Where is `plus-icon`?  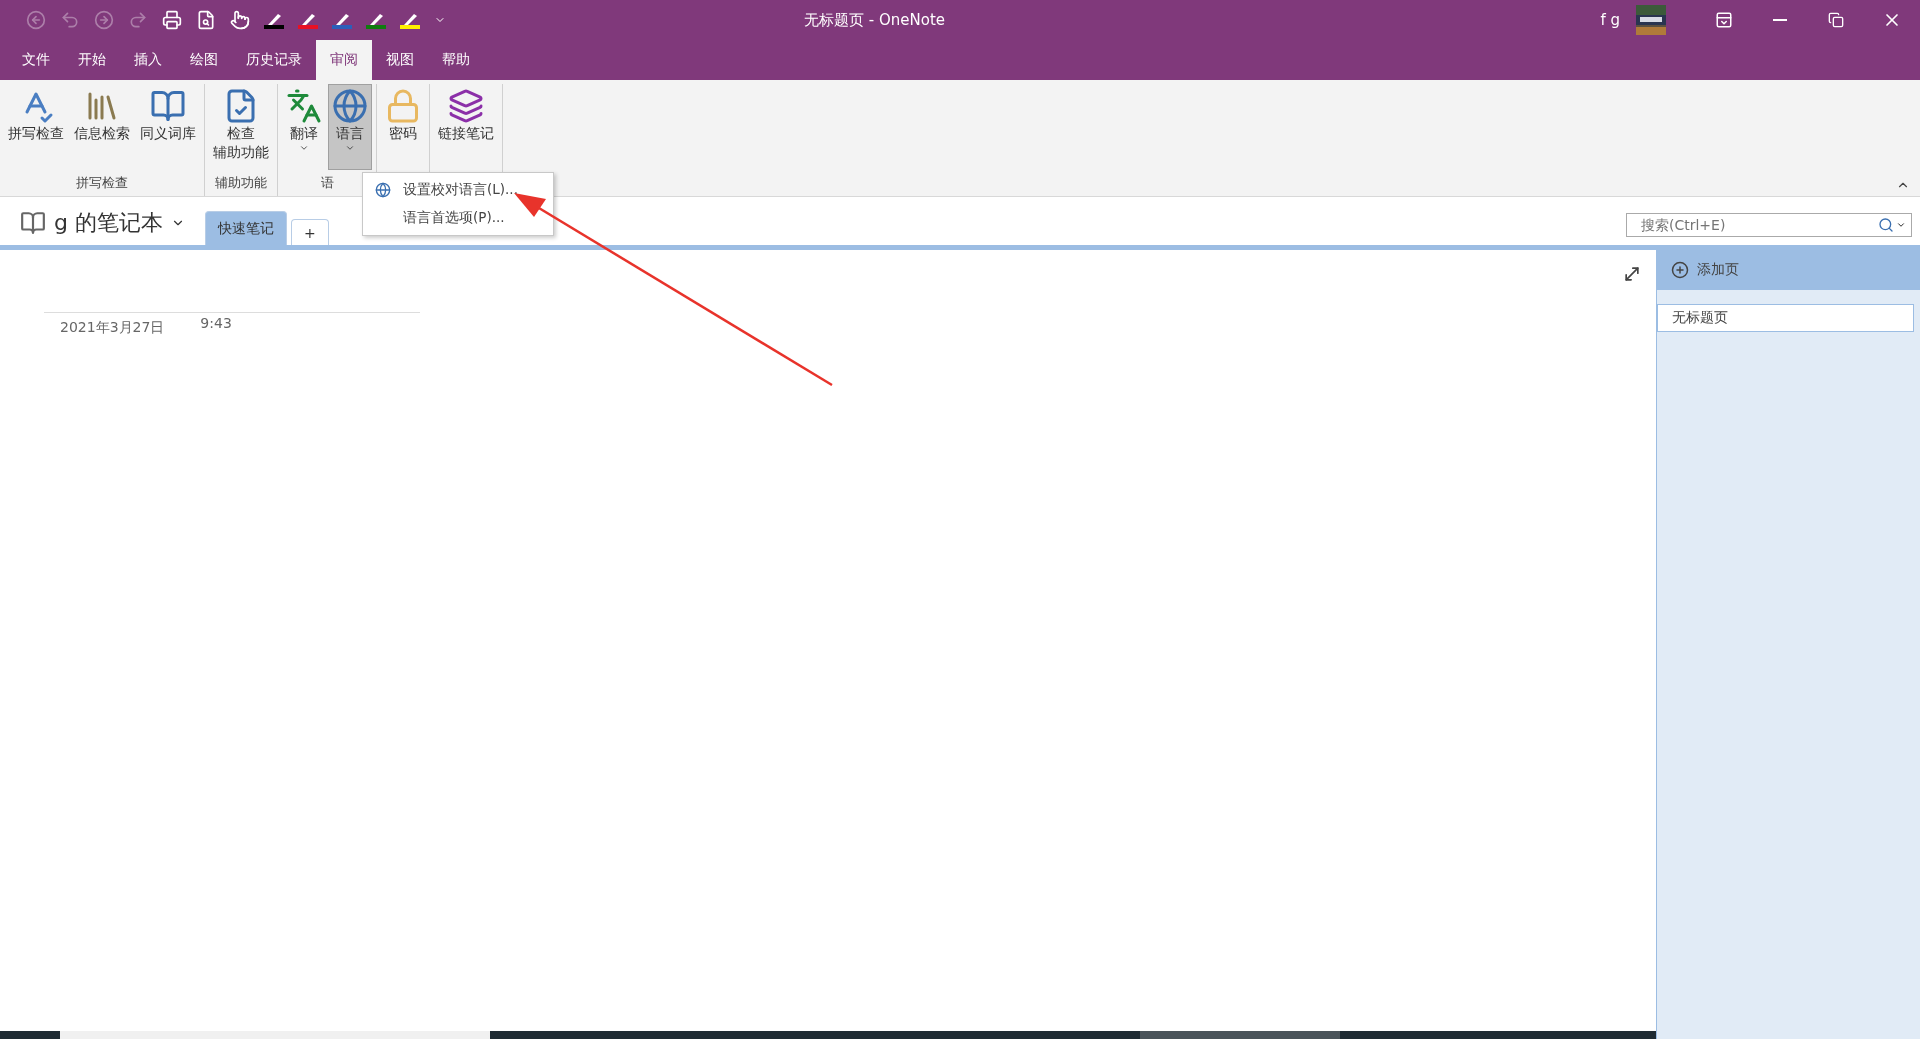 plus-icon is located at coordinates (1680, 270).